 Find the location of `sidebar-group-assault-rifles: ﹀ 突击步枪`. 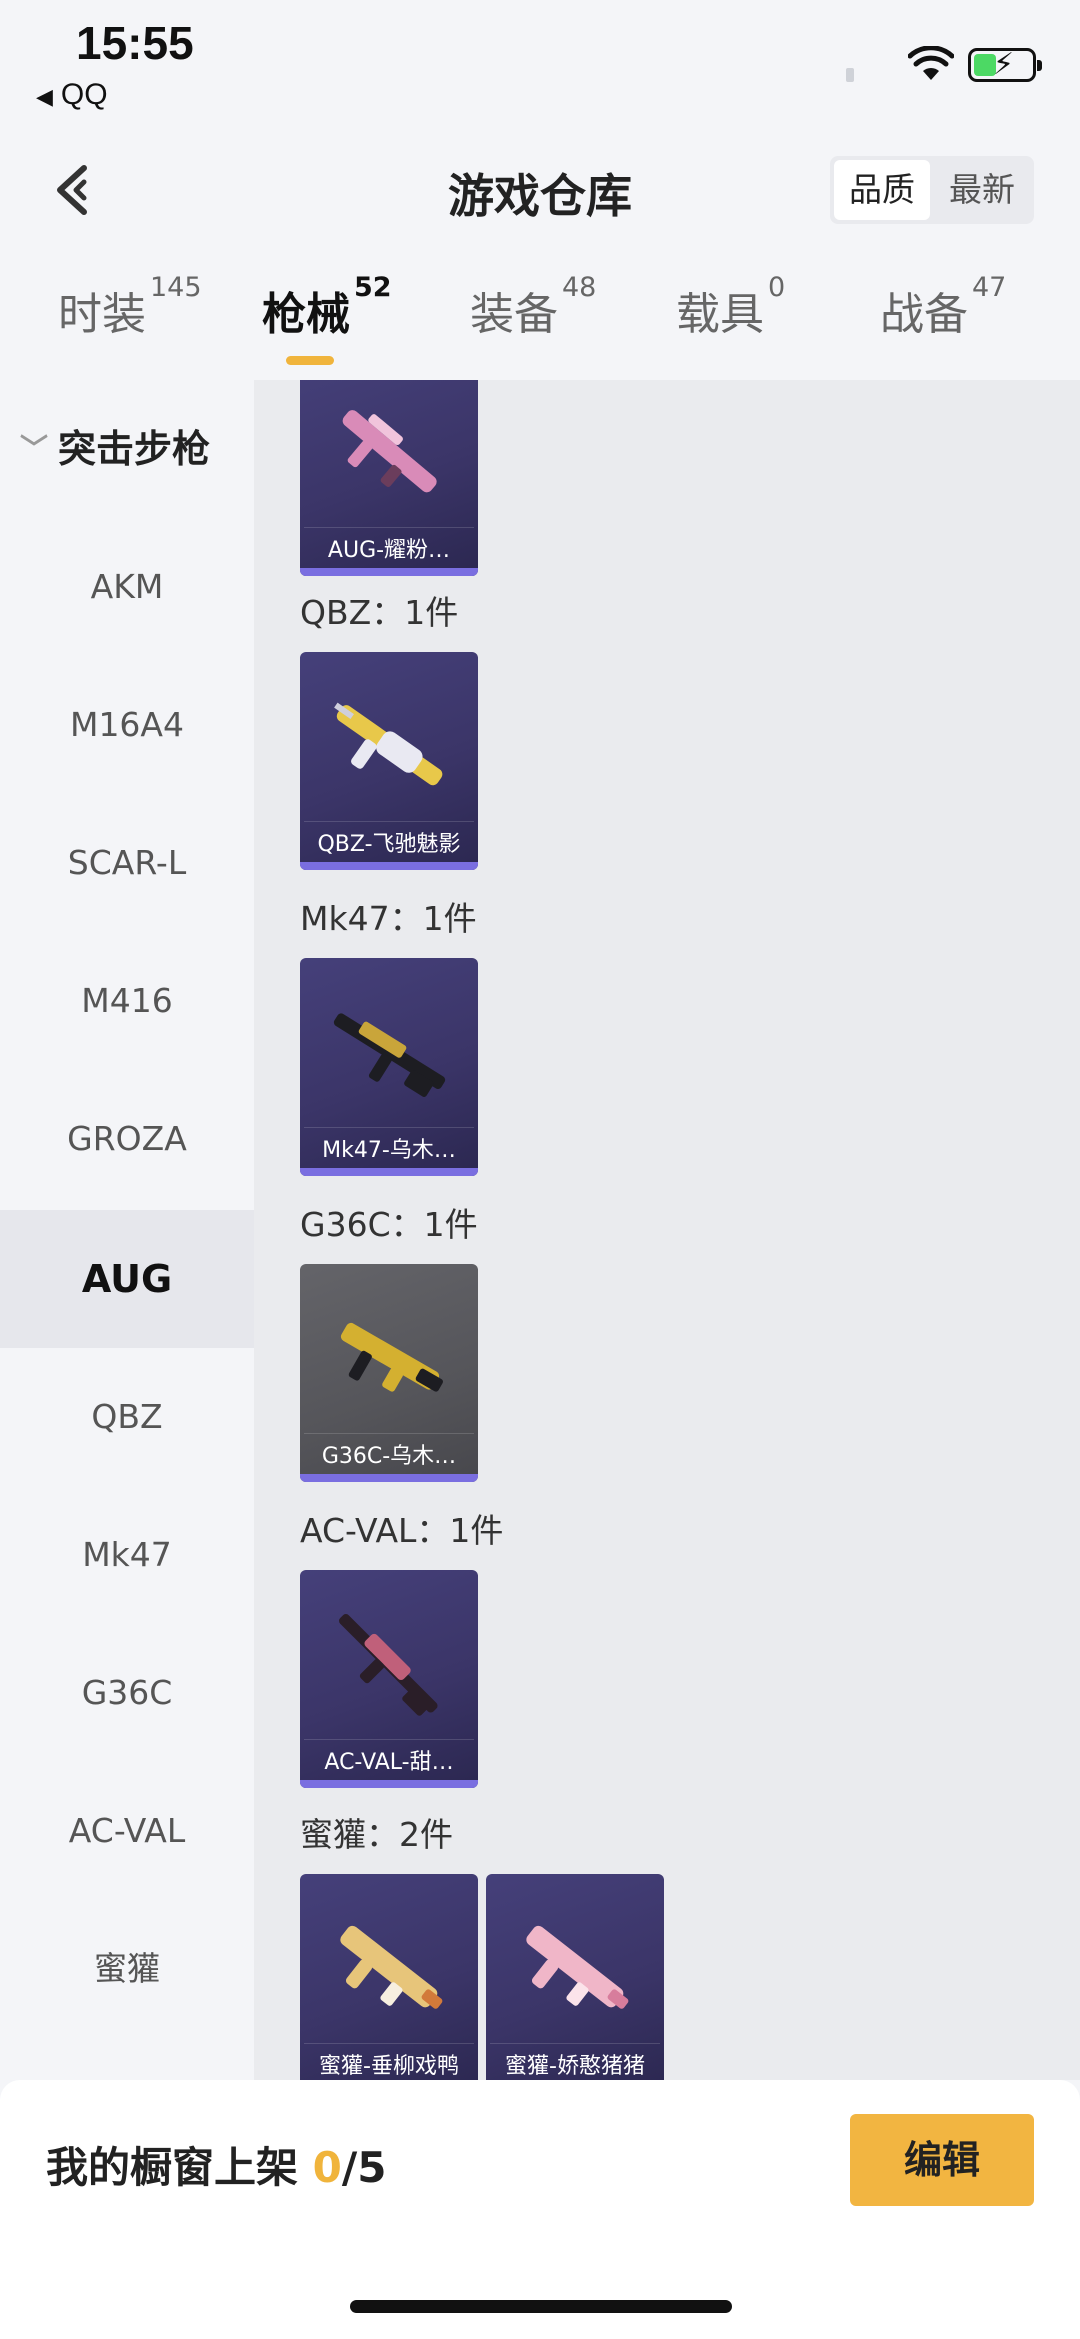

sidebar-group-assault-rifles: ﹀ 突击步枪 is located at coordinates (115, 445).